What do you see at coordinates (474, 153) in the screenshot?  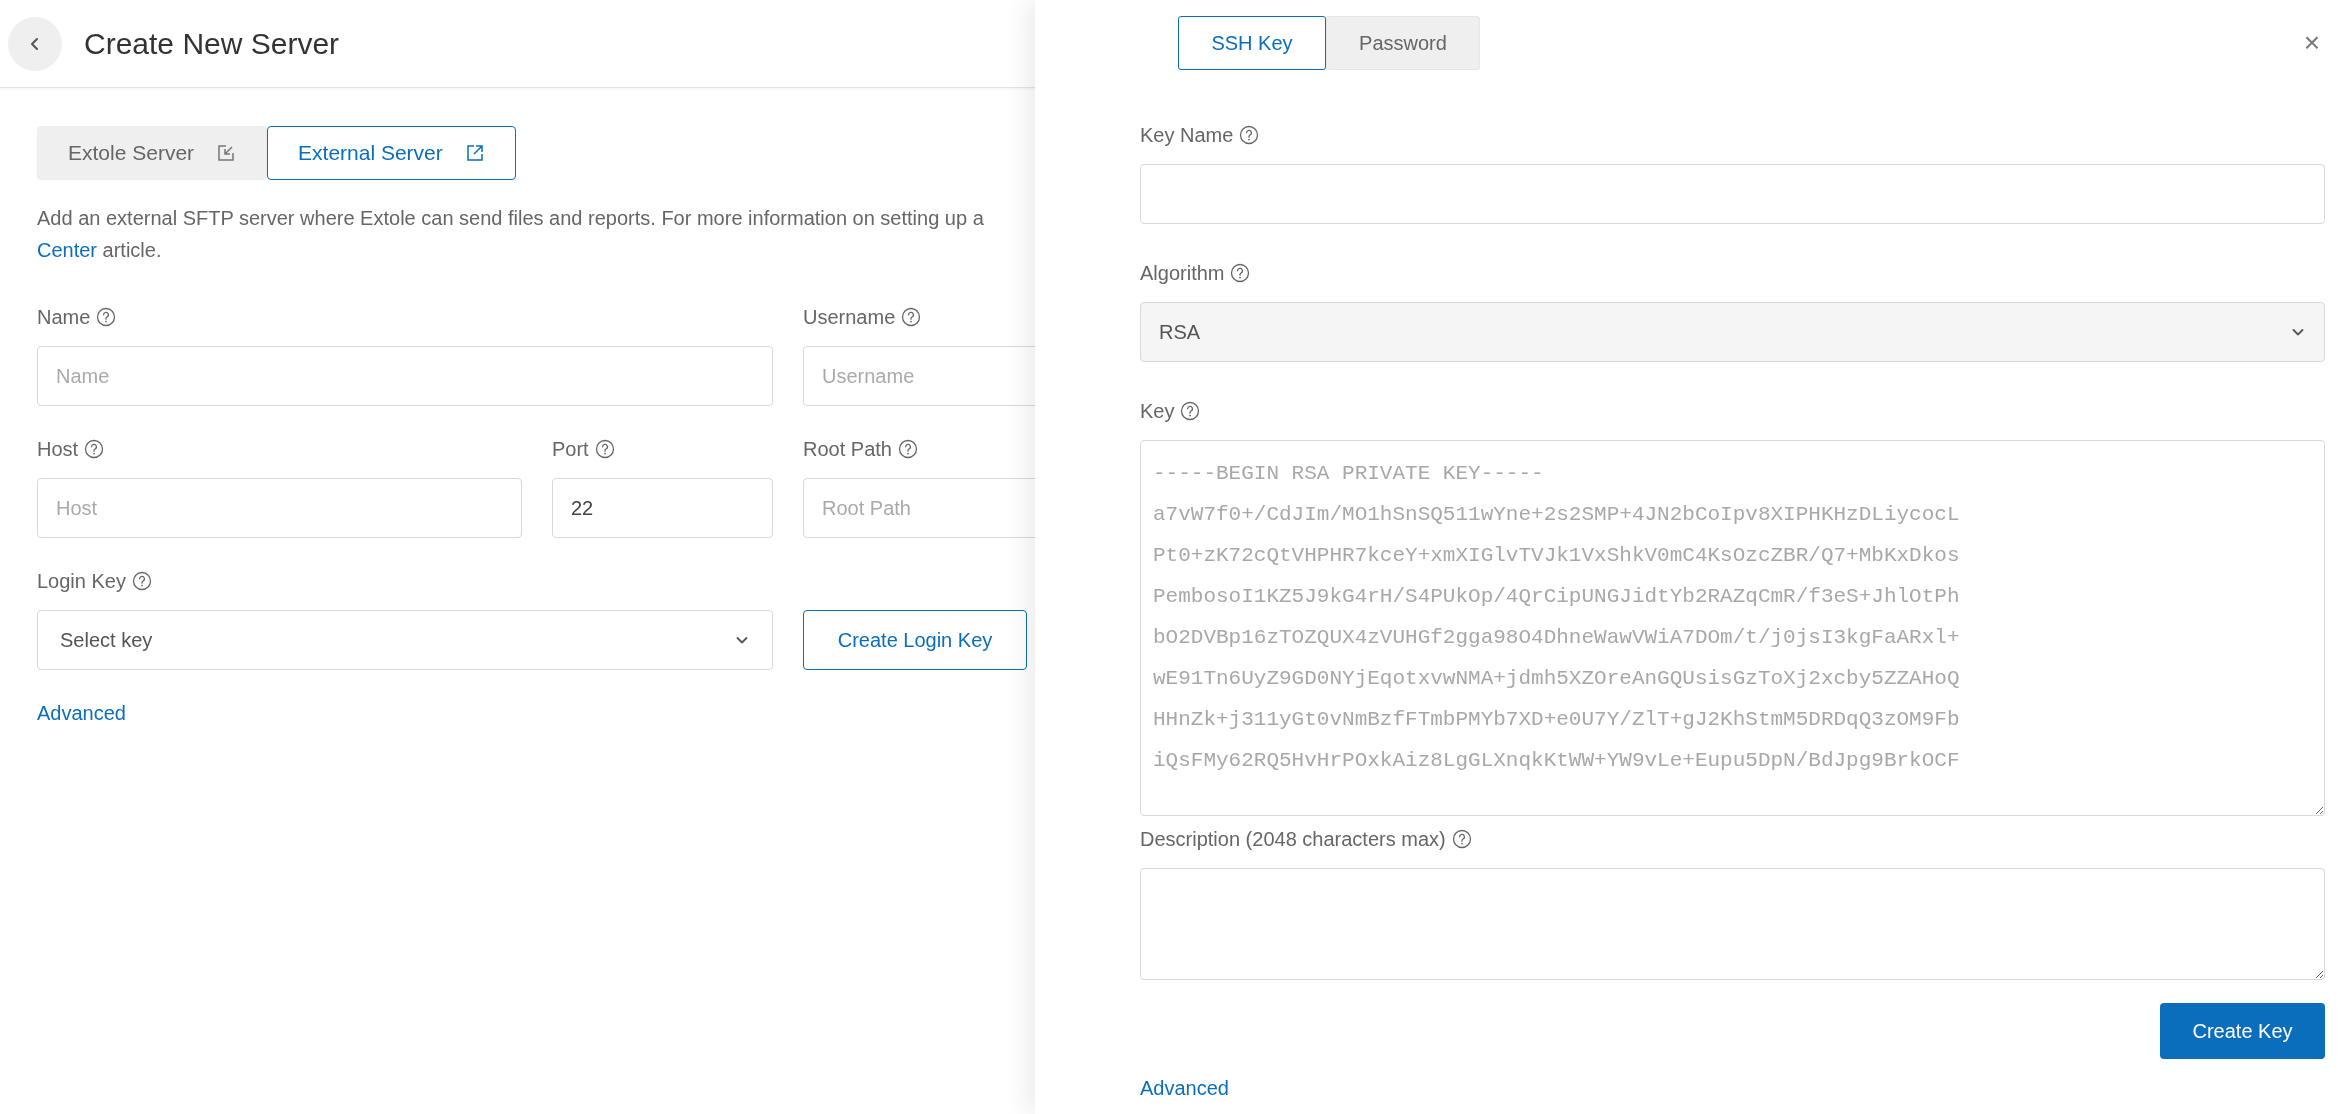 I see `external-link-icon` at bounding box center [474, 153].